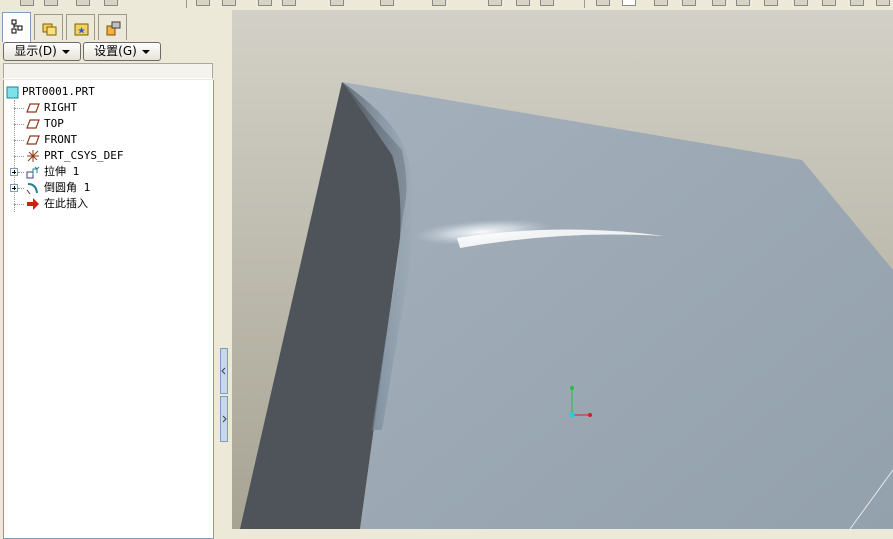 This screenshot has height=539, width=893. I want to click on tab-model-tree, so click(16, 27).